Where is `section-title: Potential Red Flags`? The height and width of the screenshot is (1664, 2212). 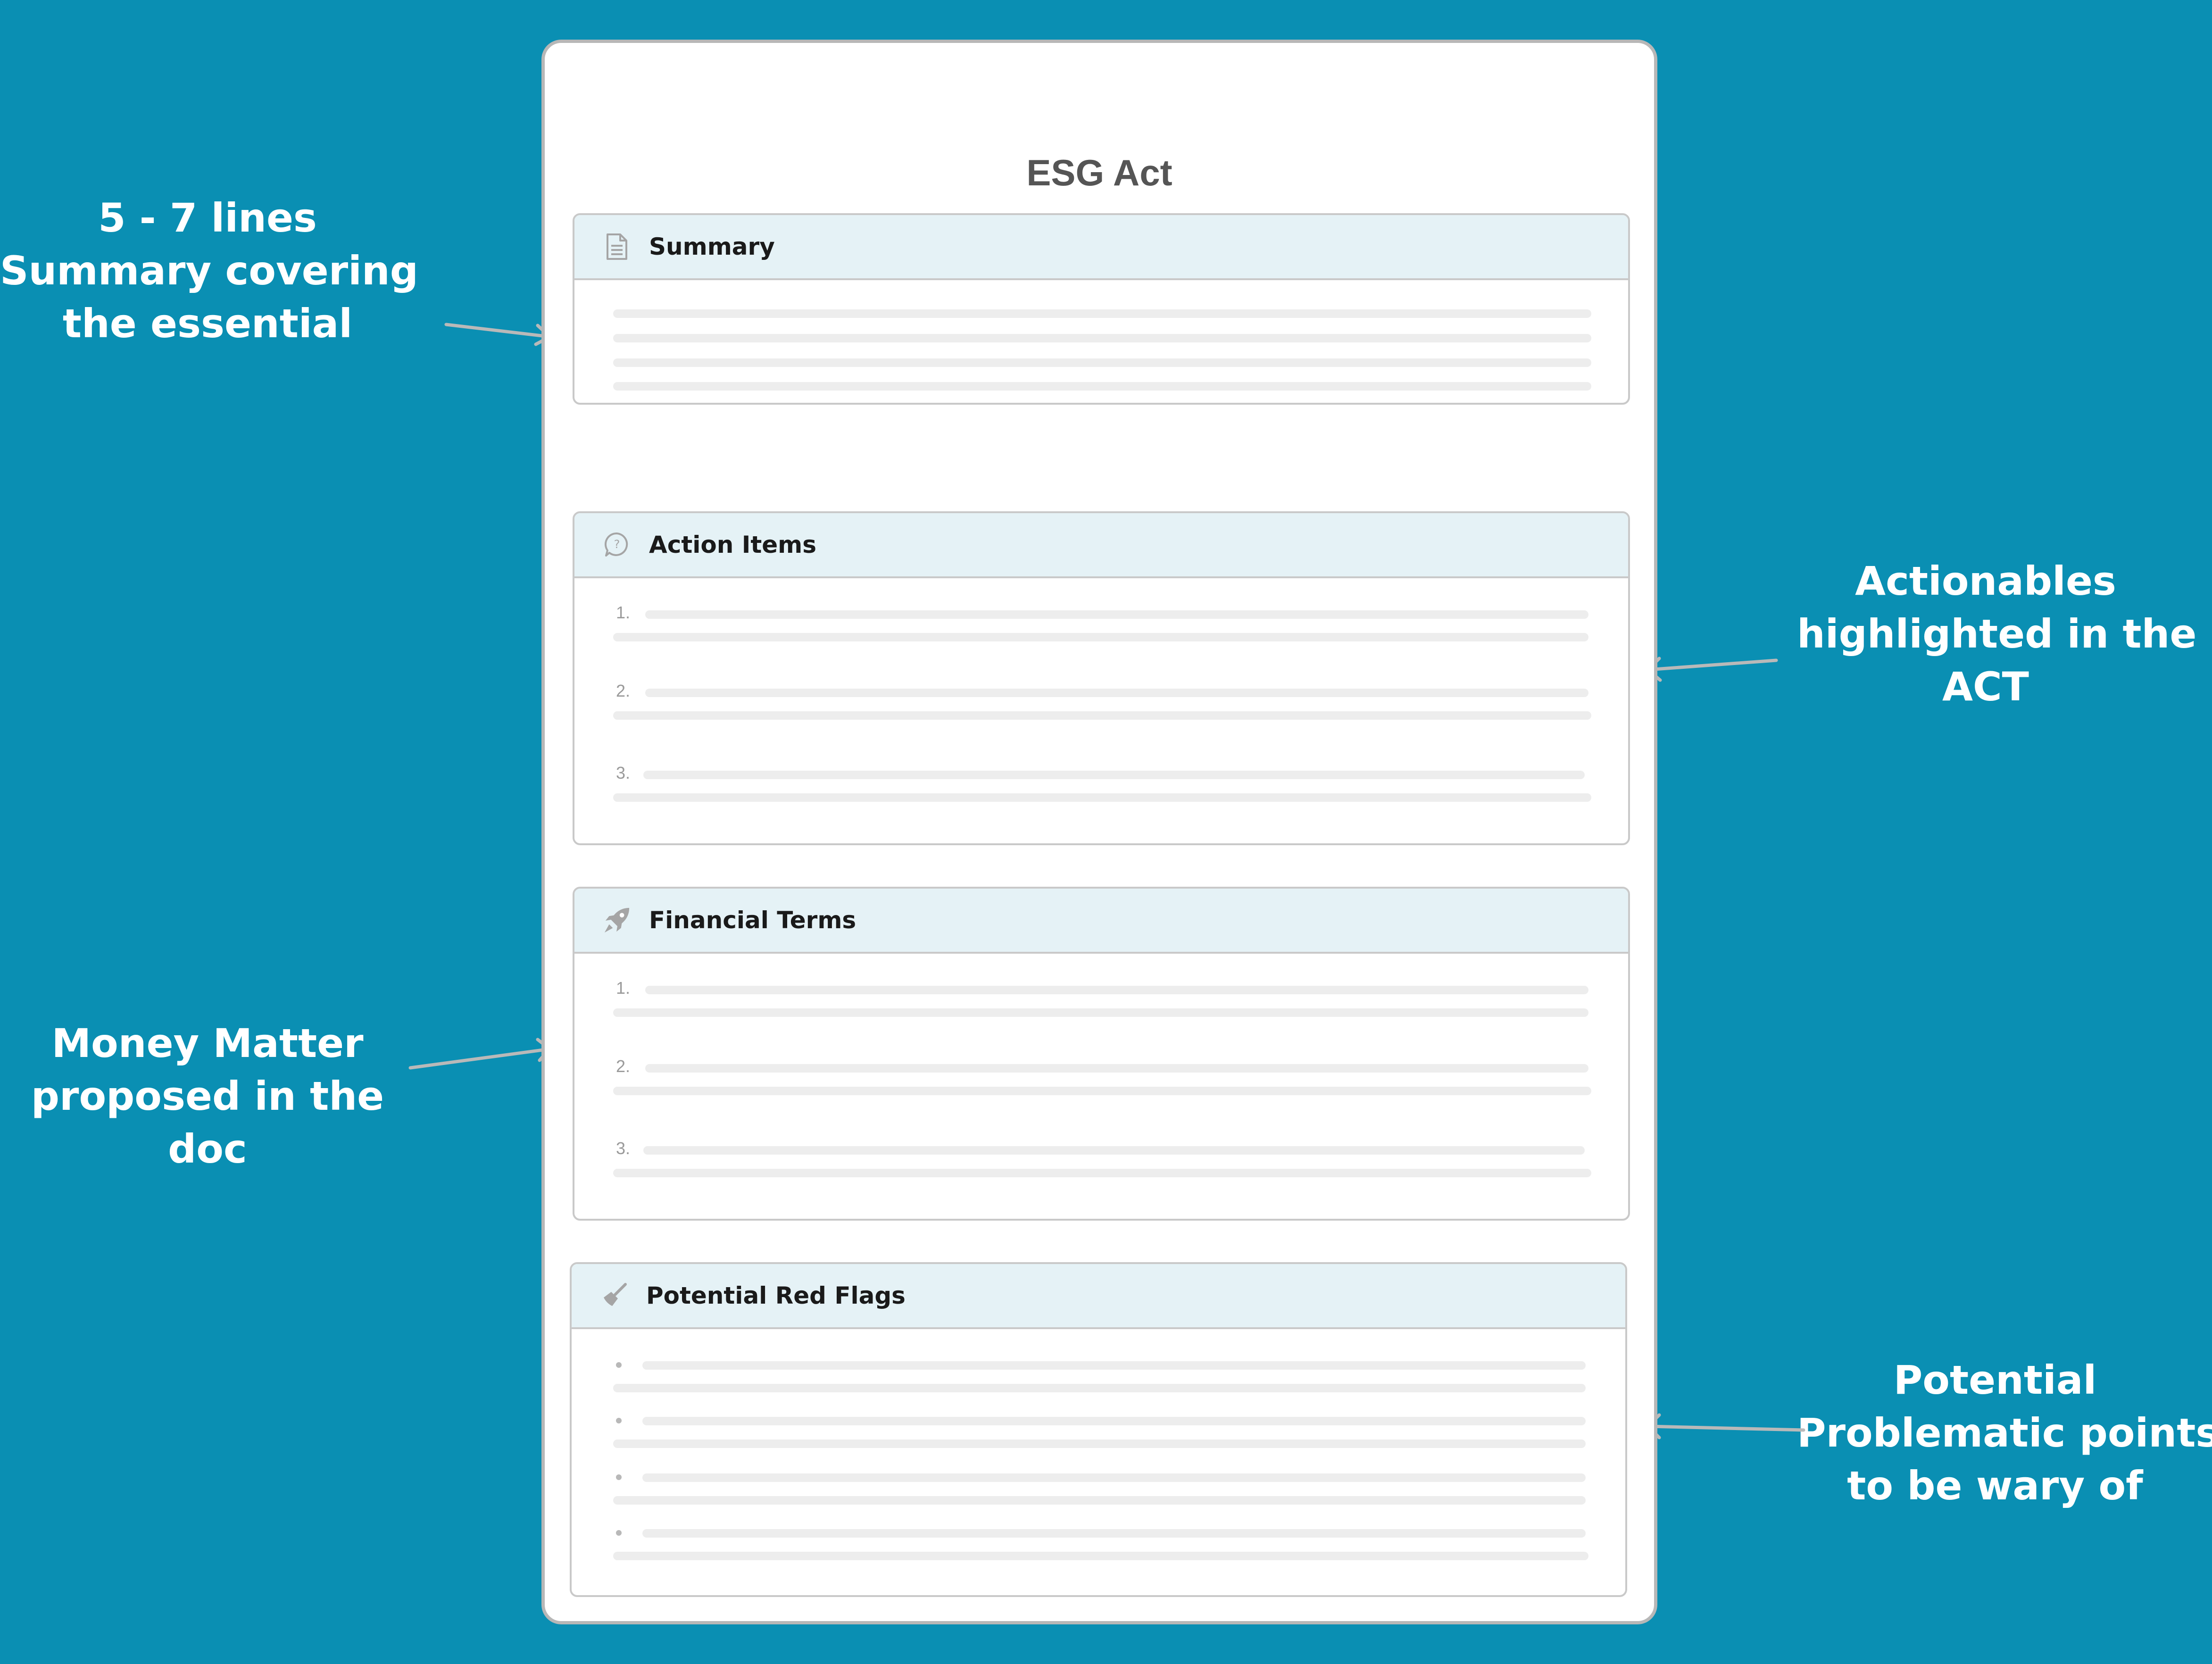 section-title: Potential Red Flags is located at coordinates (776, 1295).